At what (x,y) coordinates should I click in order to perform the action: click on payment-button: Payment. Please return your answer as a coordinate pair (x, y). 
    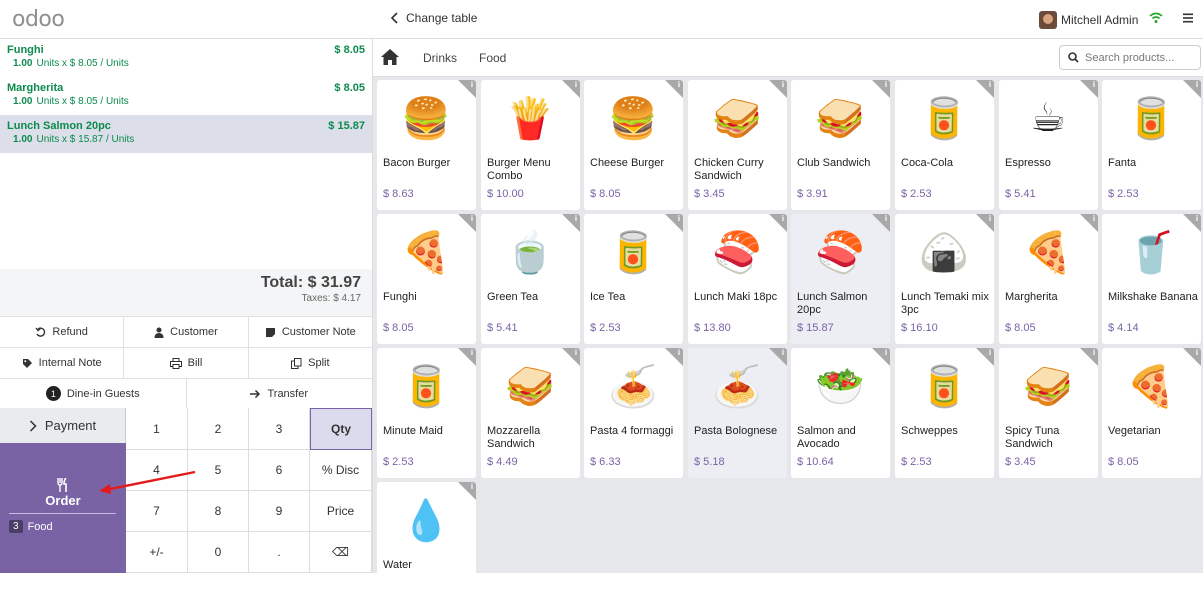
    Looking at the image, I should click on (63, 425).